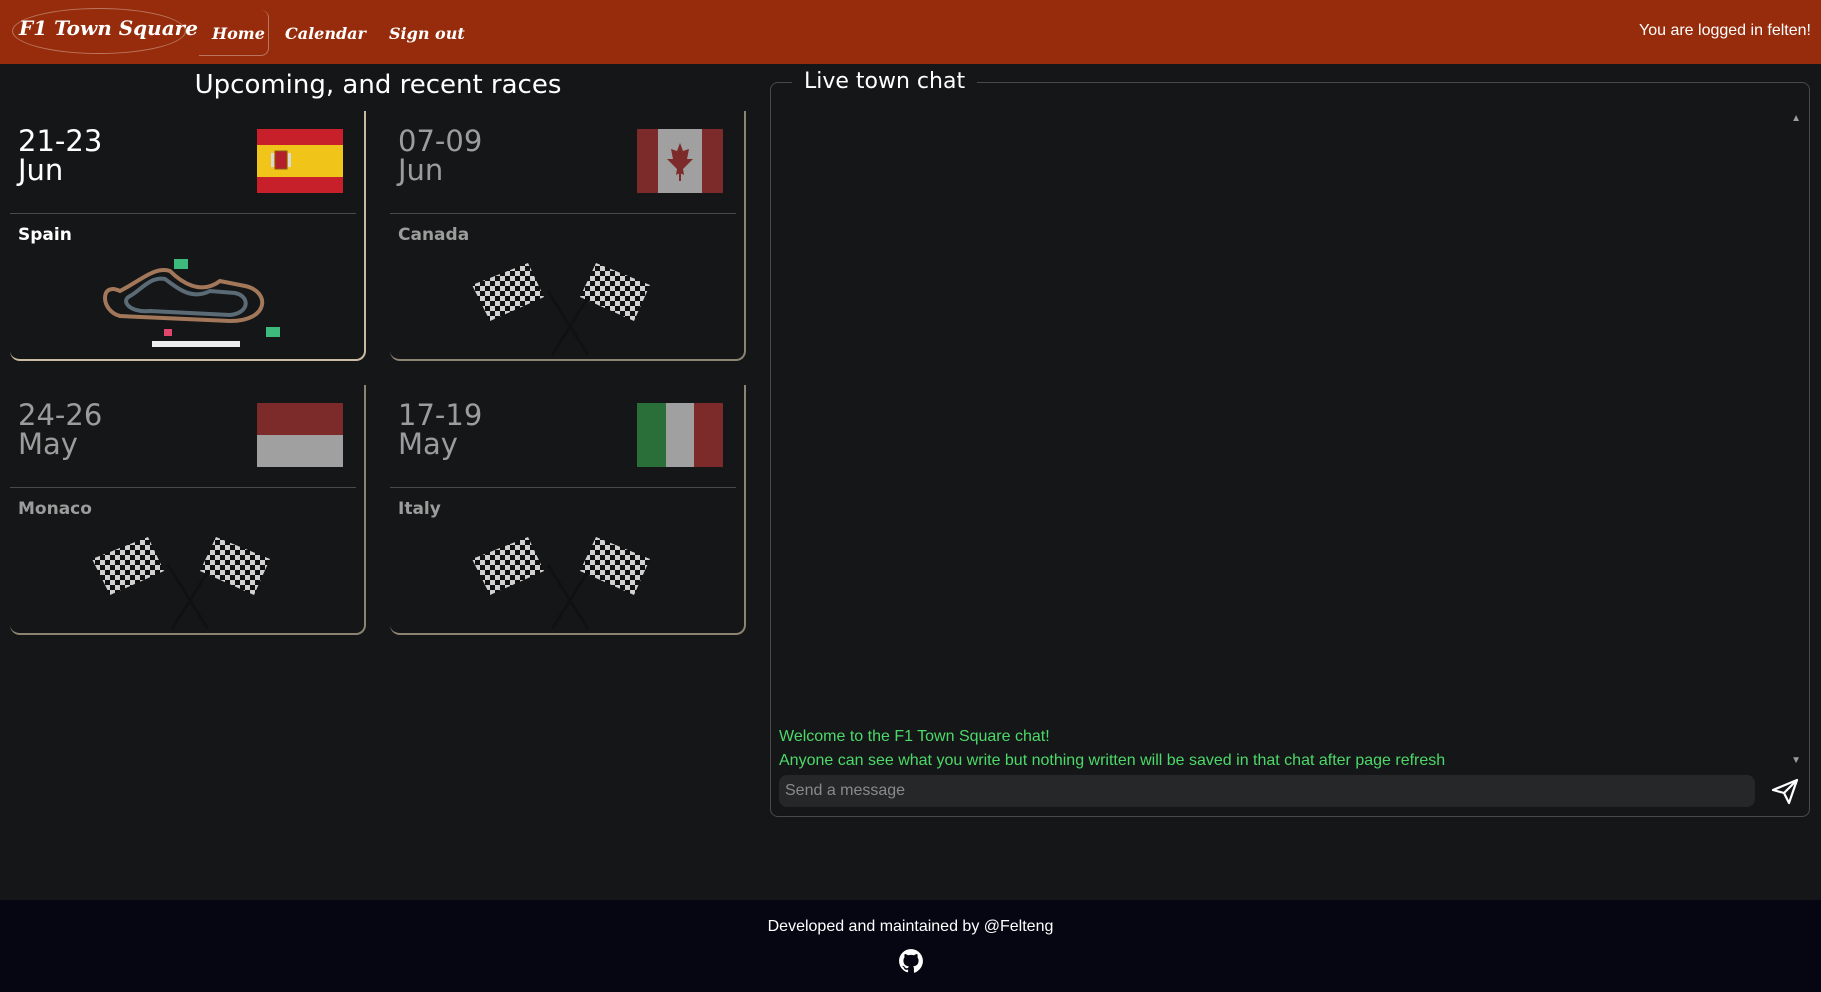 This screenshot has width=1821, height=992. What do you see at coordinates (885, 81) in the screenshot?
I see `chat-title: Live town chat` at bounding box center [885, 81].